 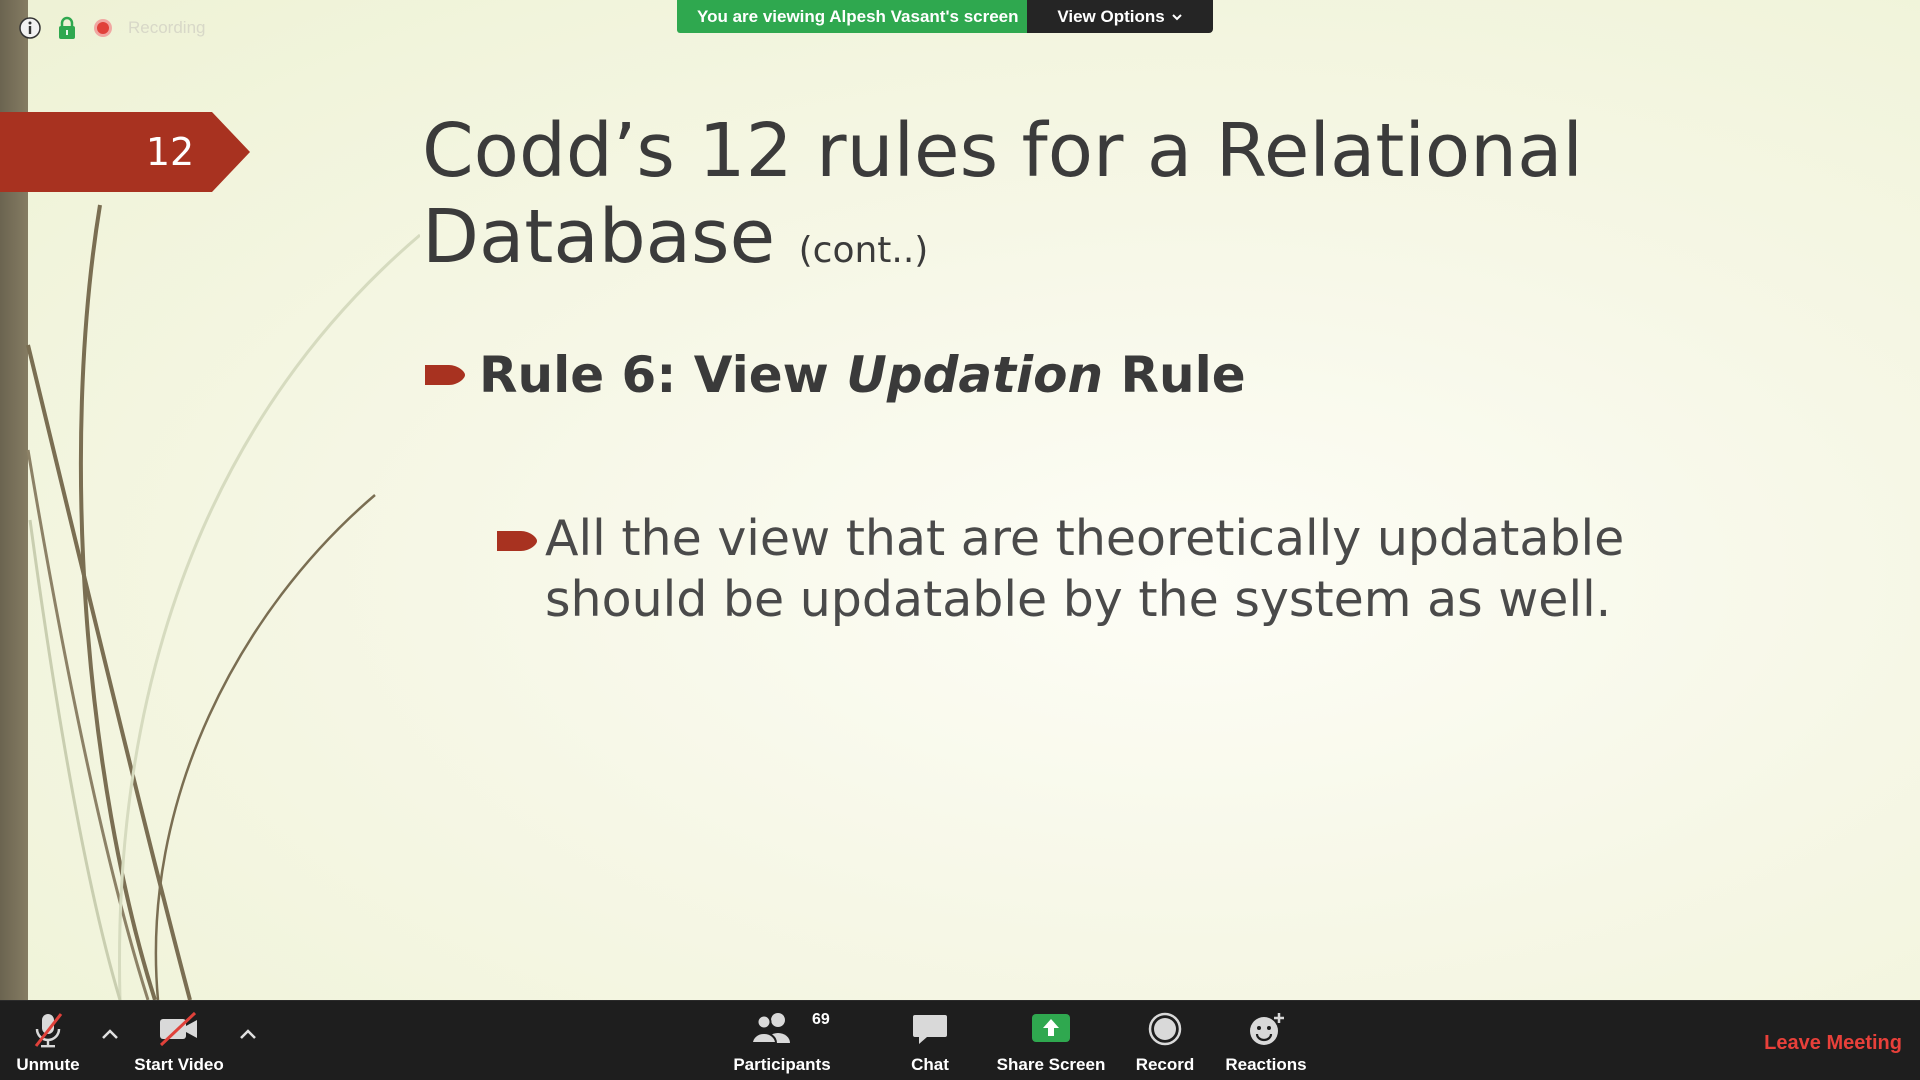 What do you see at coordinates (119, 28) in the screenshot?
I see `meeting-status-bar: Recording` at bounding box center [119, 28].